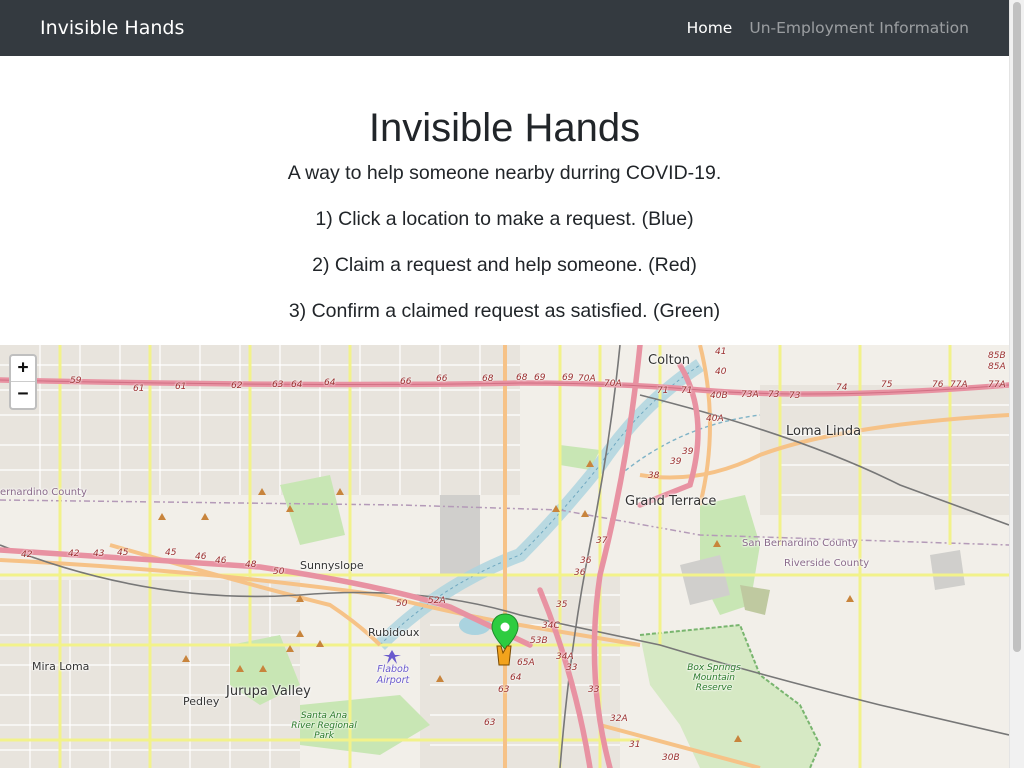  What do you see at coordinates (827, 563) in the screenshot?
I see `county-riverside: Riverside County` at bounding box center [827, 563].